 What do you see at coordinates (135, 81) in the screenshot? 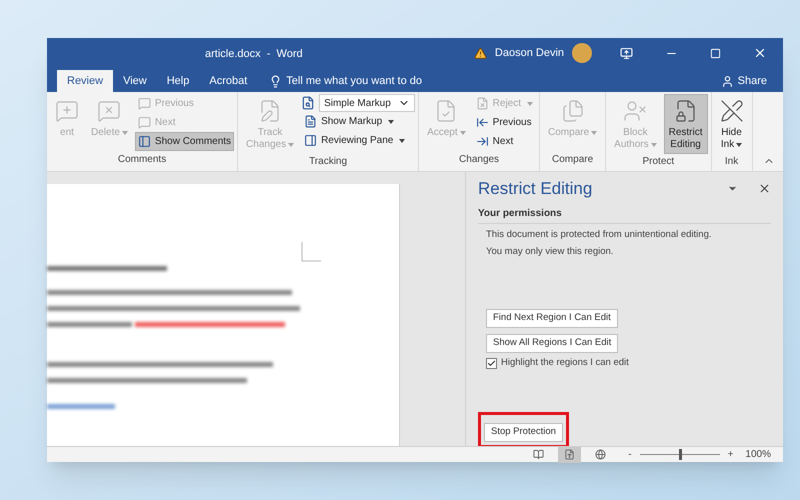
I see `ribbon-tab: View` at bounding box center [135, 81].